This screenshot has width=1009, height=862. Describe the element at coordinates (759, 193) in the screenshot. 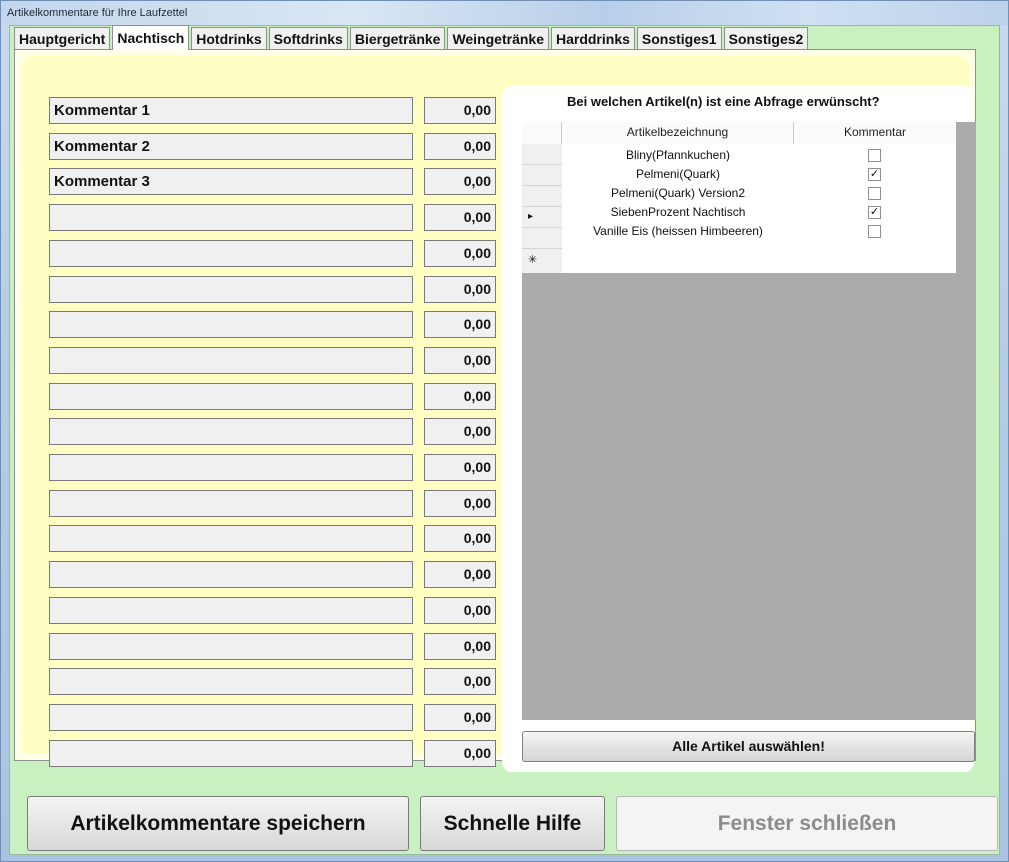

I see `table-row: Pelmeni(Quark) Version2` at that location.